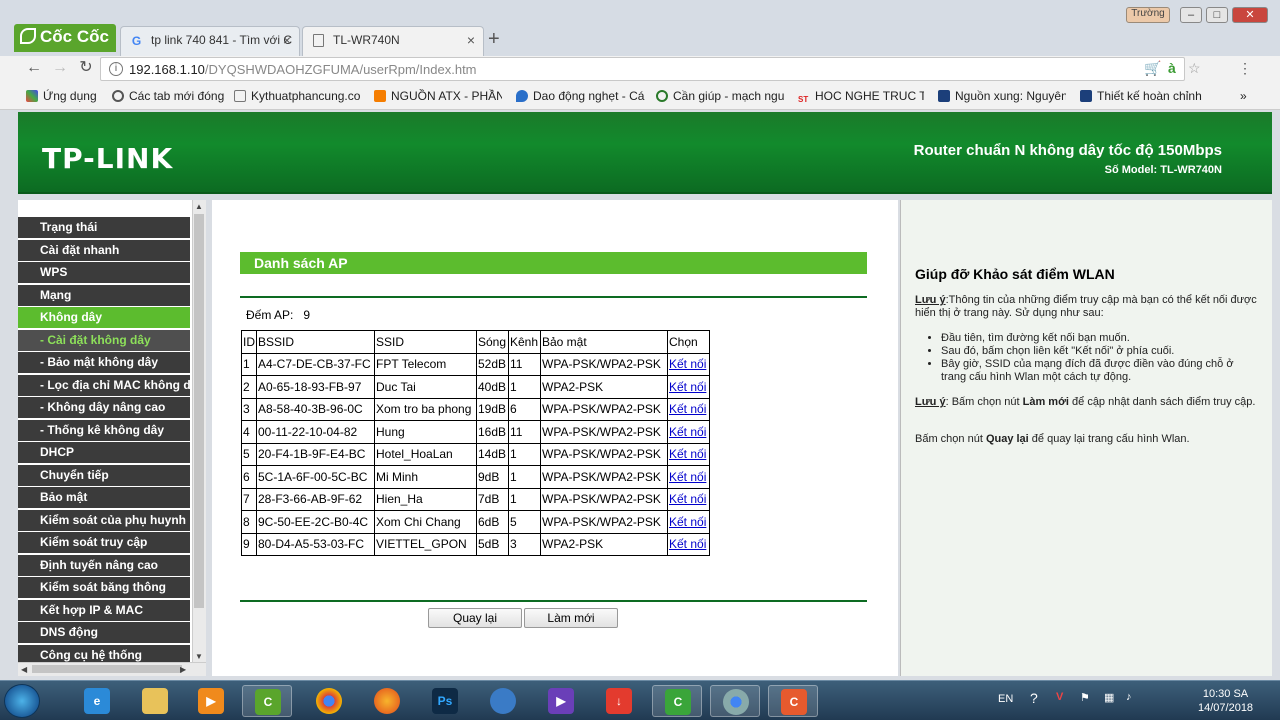 The height and width of the screenshot is (720, 1280). Describe the element at coordinates (494, 39) in the screenshot. I see `new-tab-button: +` at that location.